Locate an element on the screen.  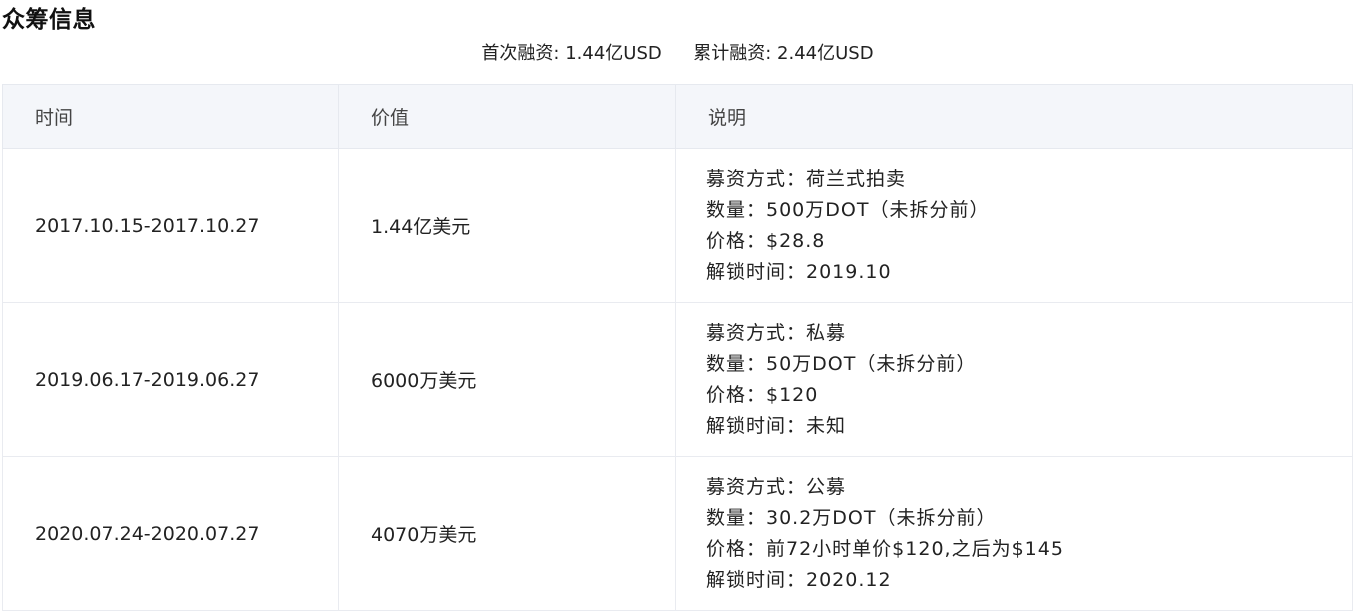
desc-quantity: 数量：500万DOT（未拆分前） is located at coordinates (848, 209).